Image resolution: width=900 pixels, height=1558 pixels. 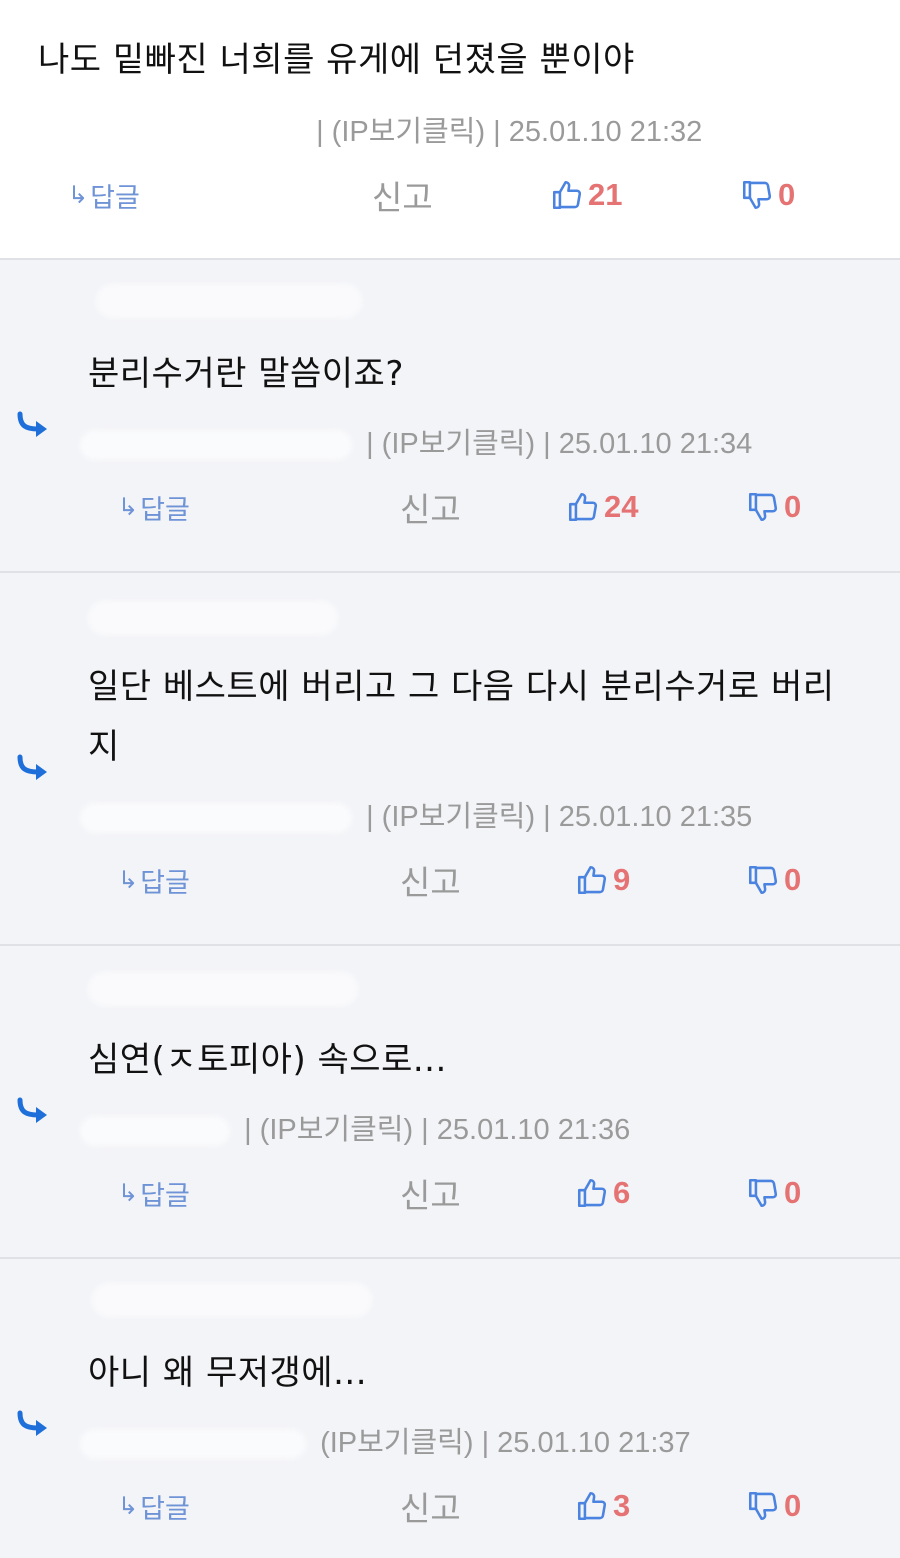 I want to click on like-count: 6, so click(x=622, y=1192).